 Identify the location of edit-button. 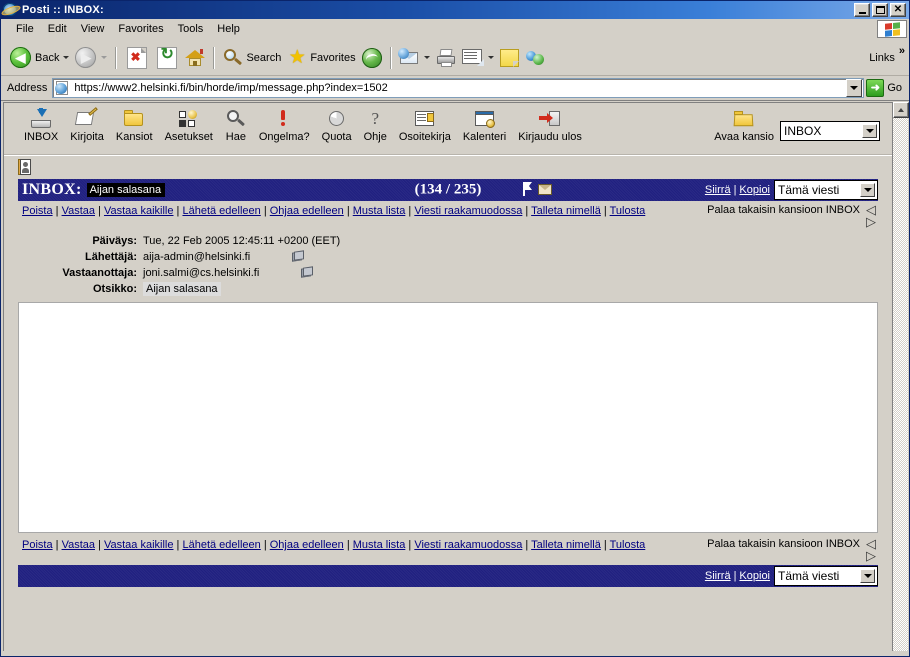
(478, 58).